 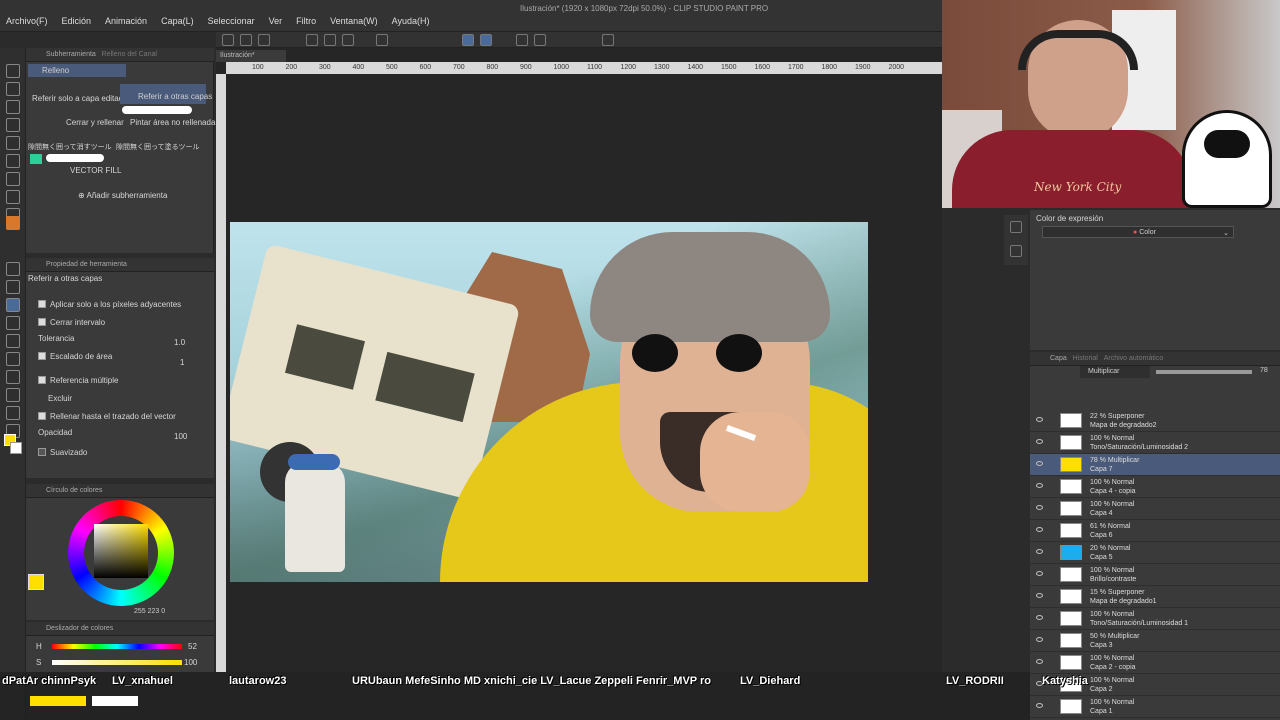 What do you see at coordinates (80, 98) in the screenshot?
I see `subtool-refer-edited: Referir solo a capa editada` at bounding box center [80, 98].